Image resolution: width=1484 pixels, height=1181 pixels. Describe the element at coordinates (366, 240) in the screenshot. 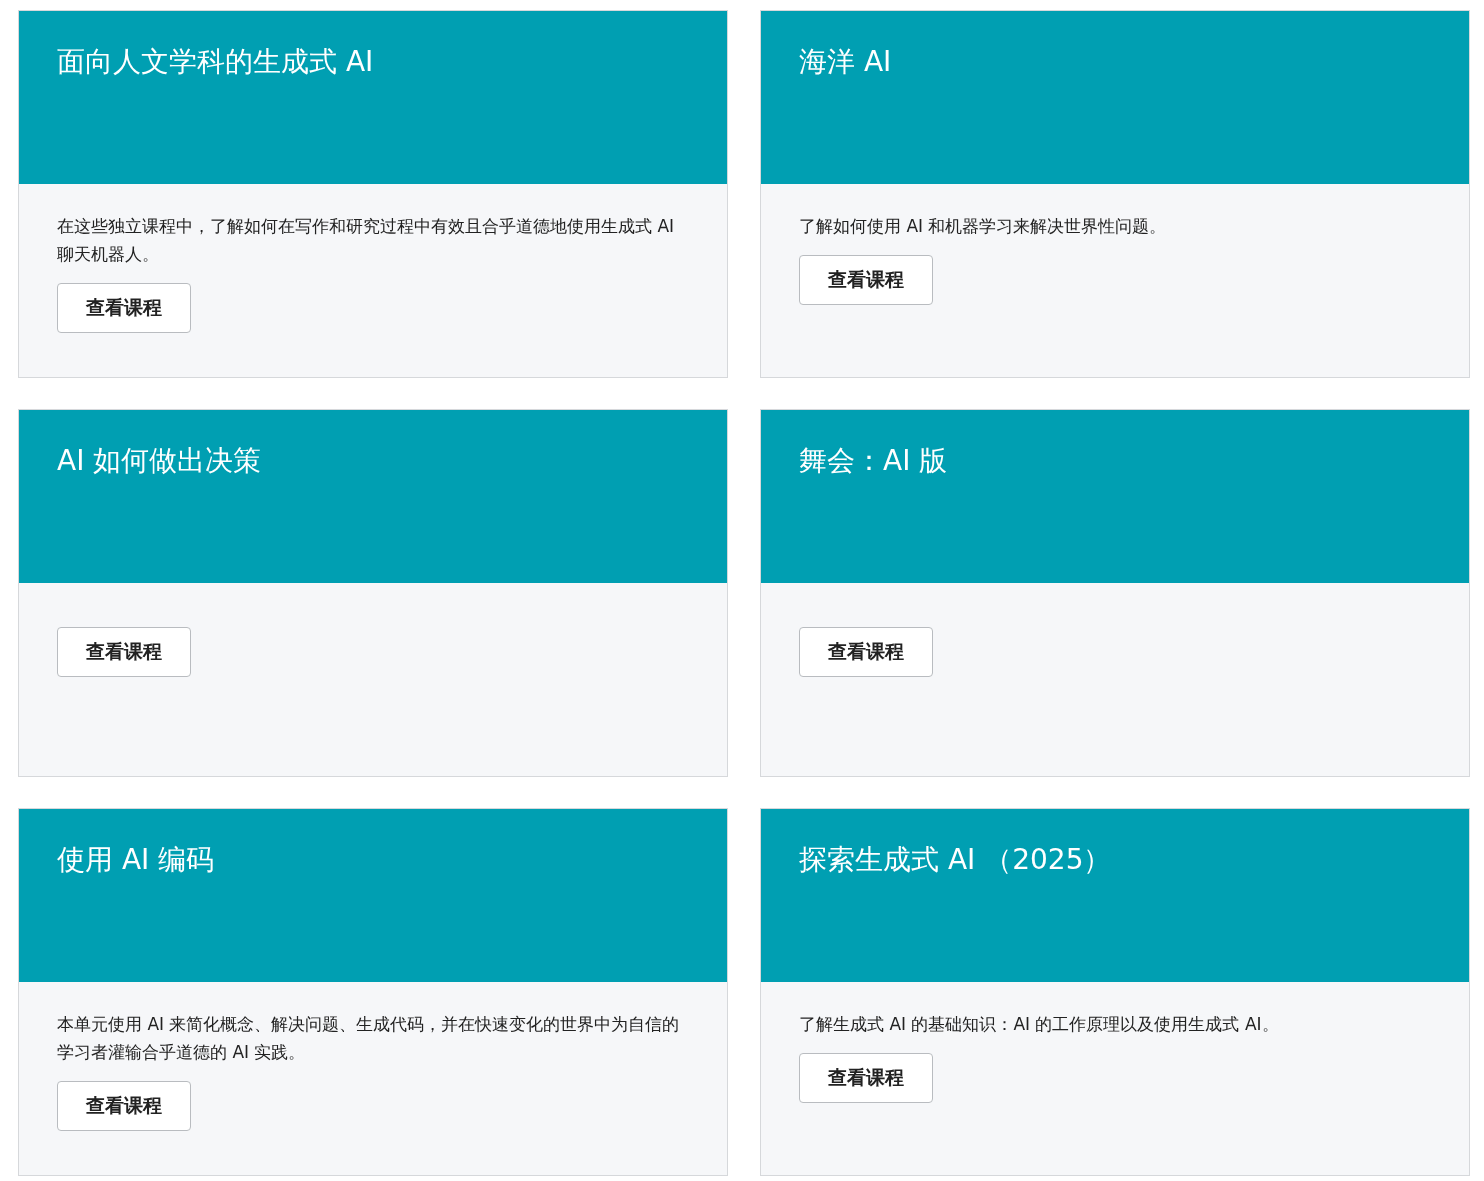

I see `course-description: 在这些独立课程中，了解如何在写作和研究过程中有效且合乎道德地使用生成式 AI 聊天机器人。` at that location.